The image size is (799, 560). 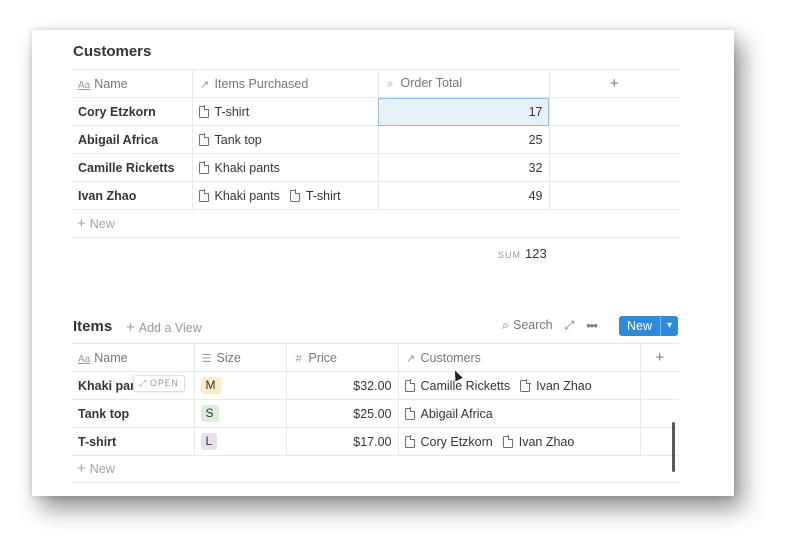 What do you see at coordinates (132, 167) in the screenshot?
I see `name-cell: Camille Ricketts` at bounding box center [132, 167].